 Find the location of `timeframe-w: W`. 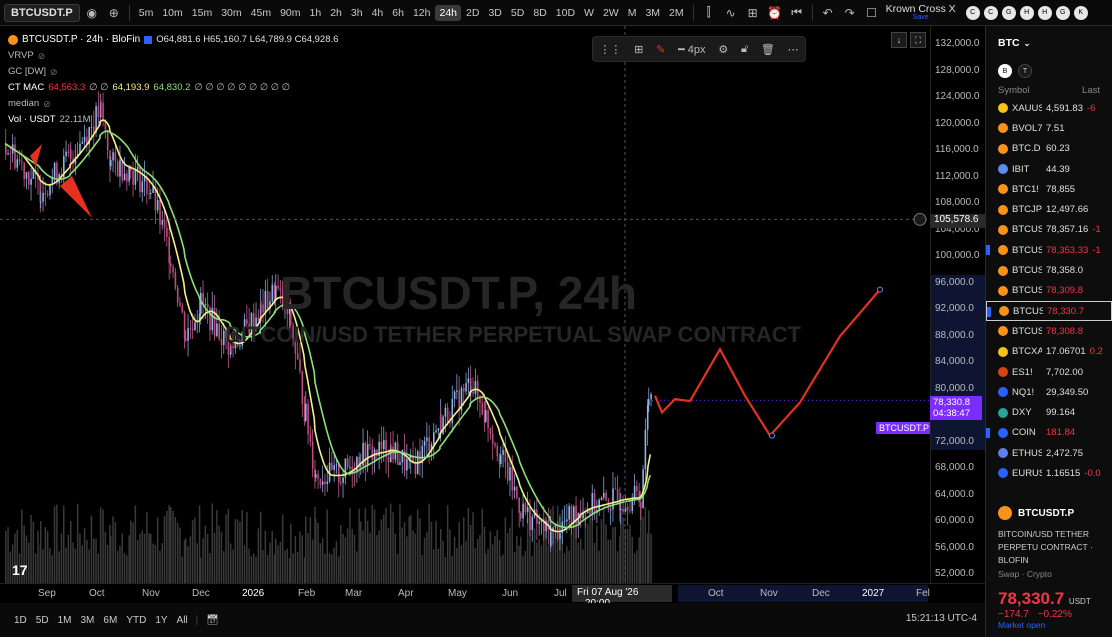

timeframe-w: W is located at coordinates (589, 13).